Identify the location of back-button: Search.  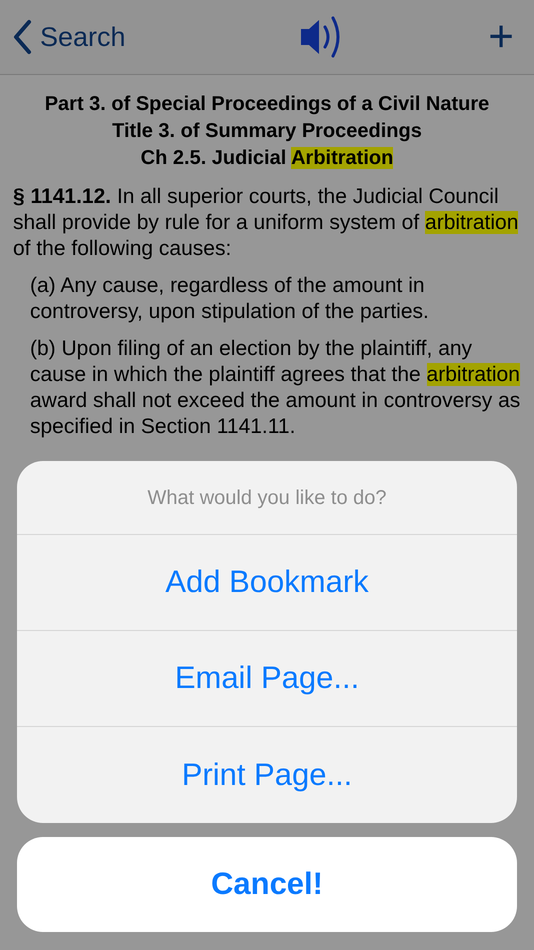
(69, 37).